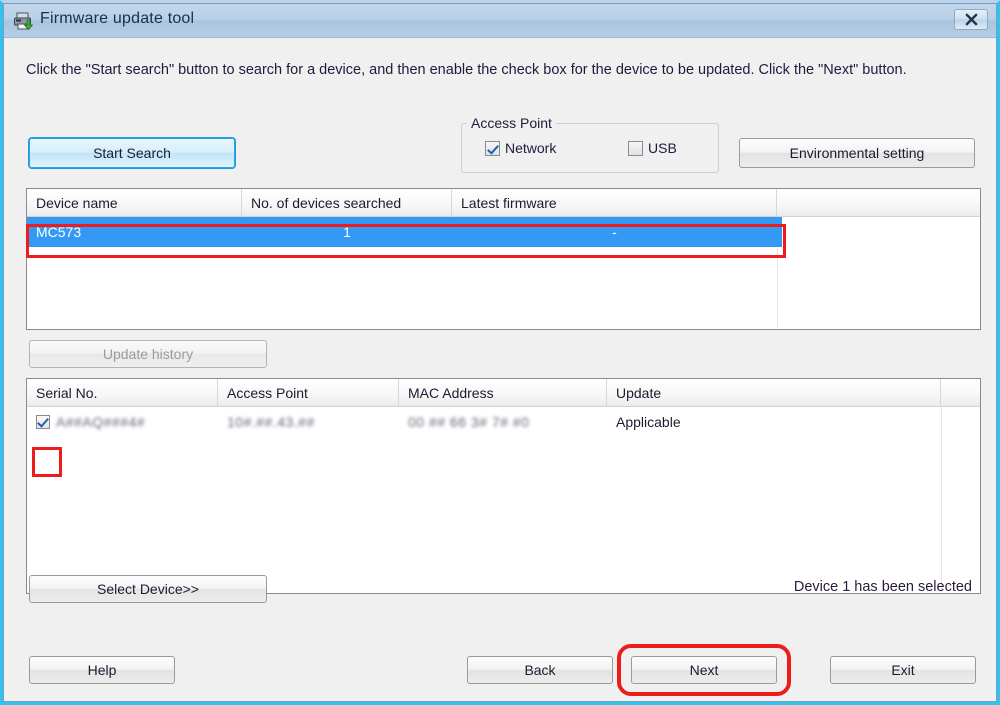 Image resolution: width=1000 pixels, height=705 pixels. I want to click on serial-table-col-update: Update, so click(774, 393).